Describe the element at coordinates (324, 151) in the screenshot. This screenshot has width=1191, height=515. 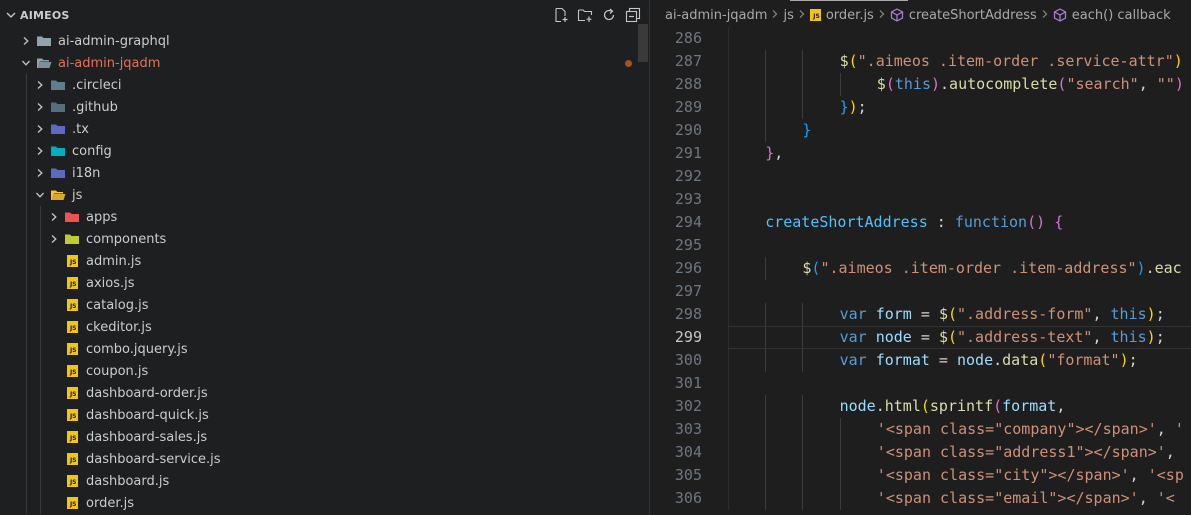
I see `tree-folder-item: config` at that location.